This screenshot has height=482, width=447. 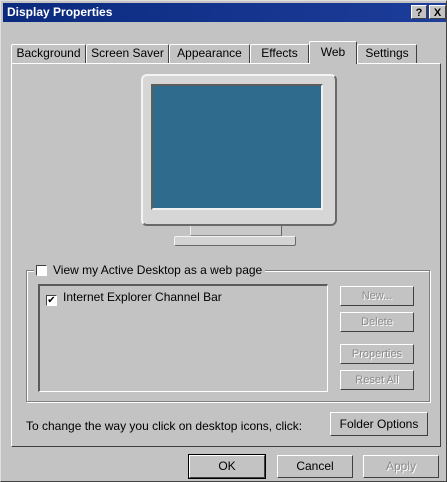 What do you see at coordinates (157, 270) in the screenshot?
I see `active-desktop-label: View my Active Desktop as a web page` at bounding box center [157, 270].